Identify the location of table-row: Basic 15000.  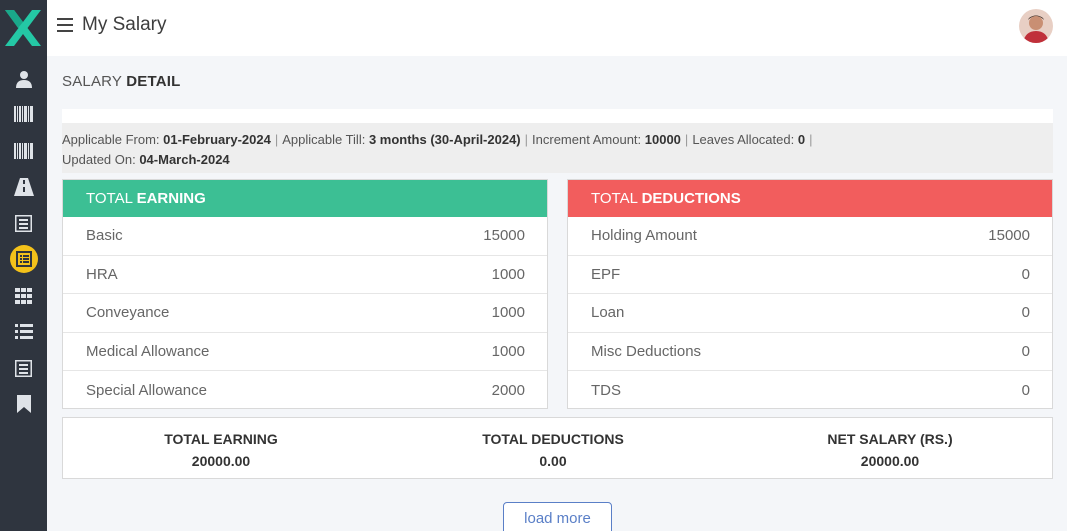
(305, 236).